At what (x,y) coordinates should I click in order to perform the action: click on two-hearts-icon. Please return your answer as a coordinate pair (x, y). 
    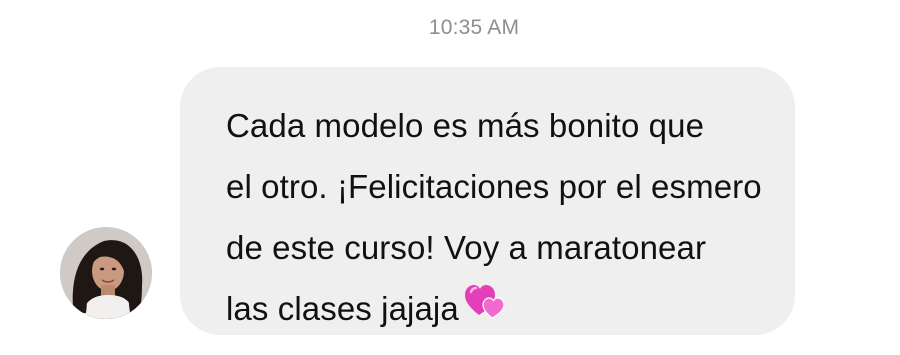
    Looking at the image, I should click on (484, 307).